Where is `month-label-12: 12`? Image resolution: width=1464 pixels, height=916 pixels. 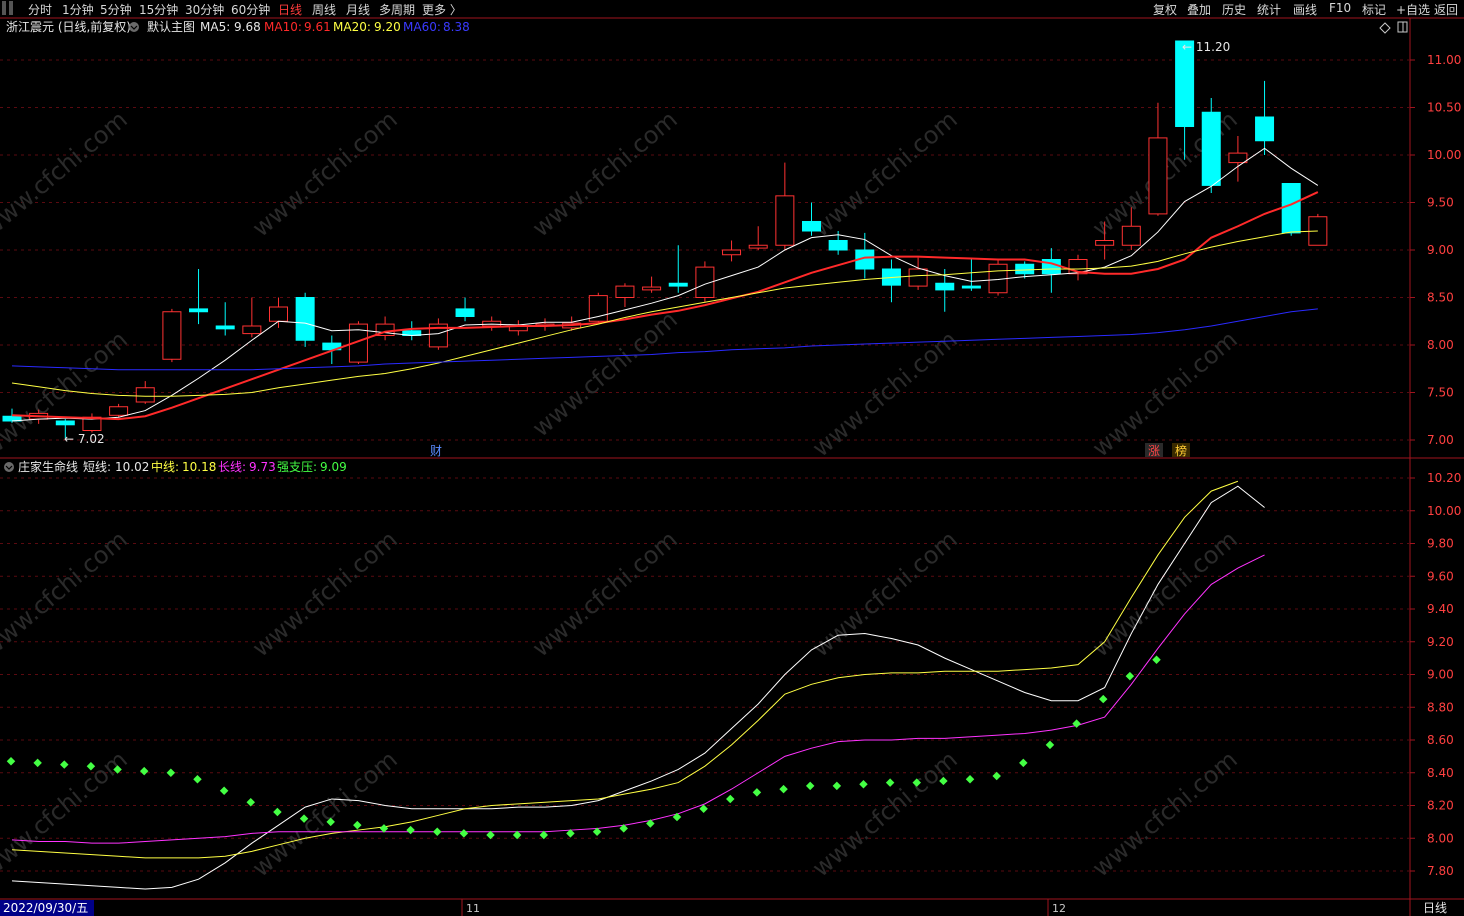 month-label-12: 12 is located at coordinates (1059, 908).